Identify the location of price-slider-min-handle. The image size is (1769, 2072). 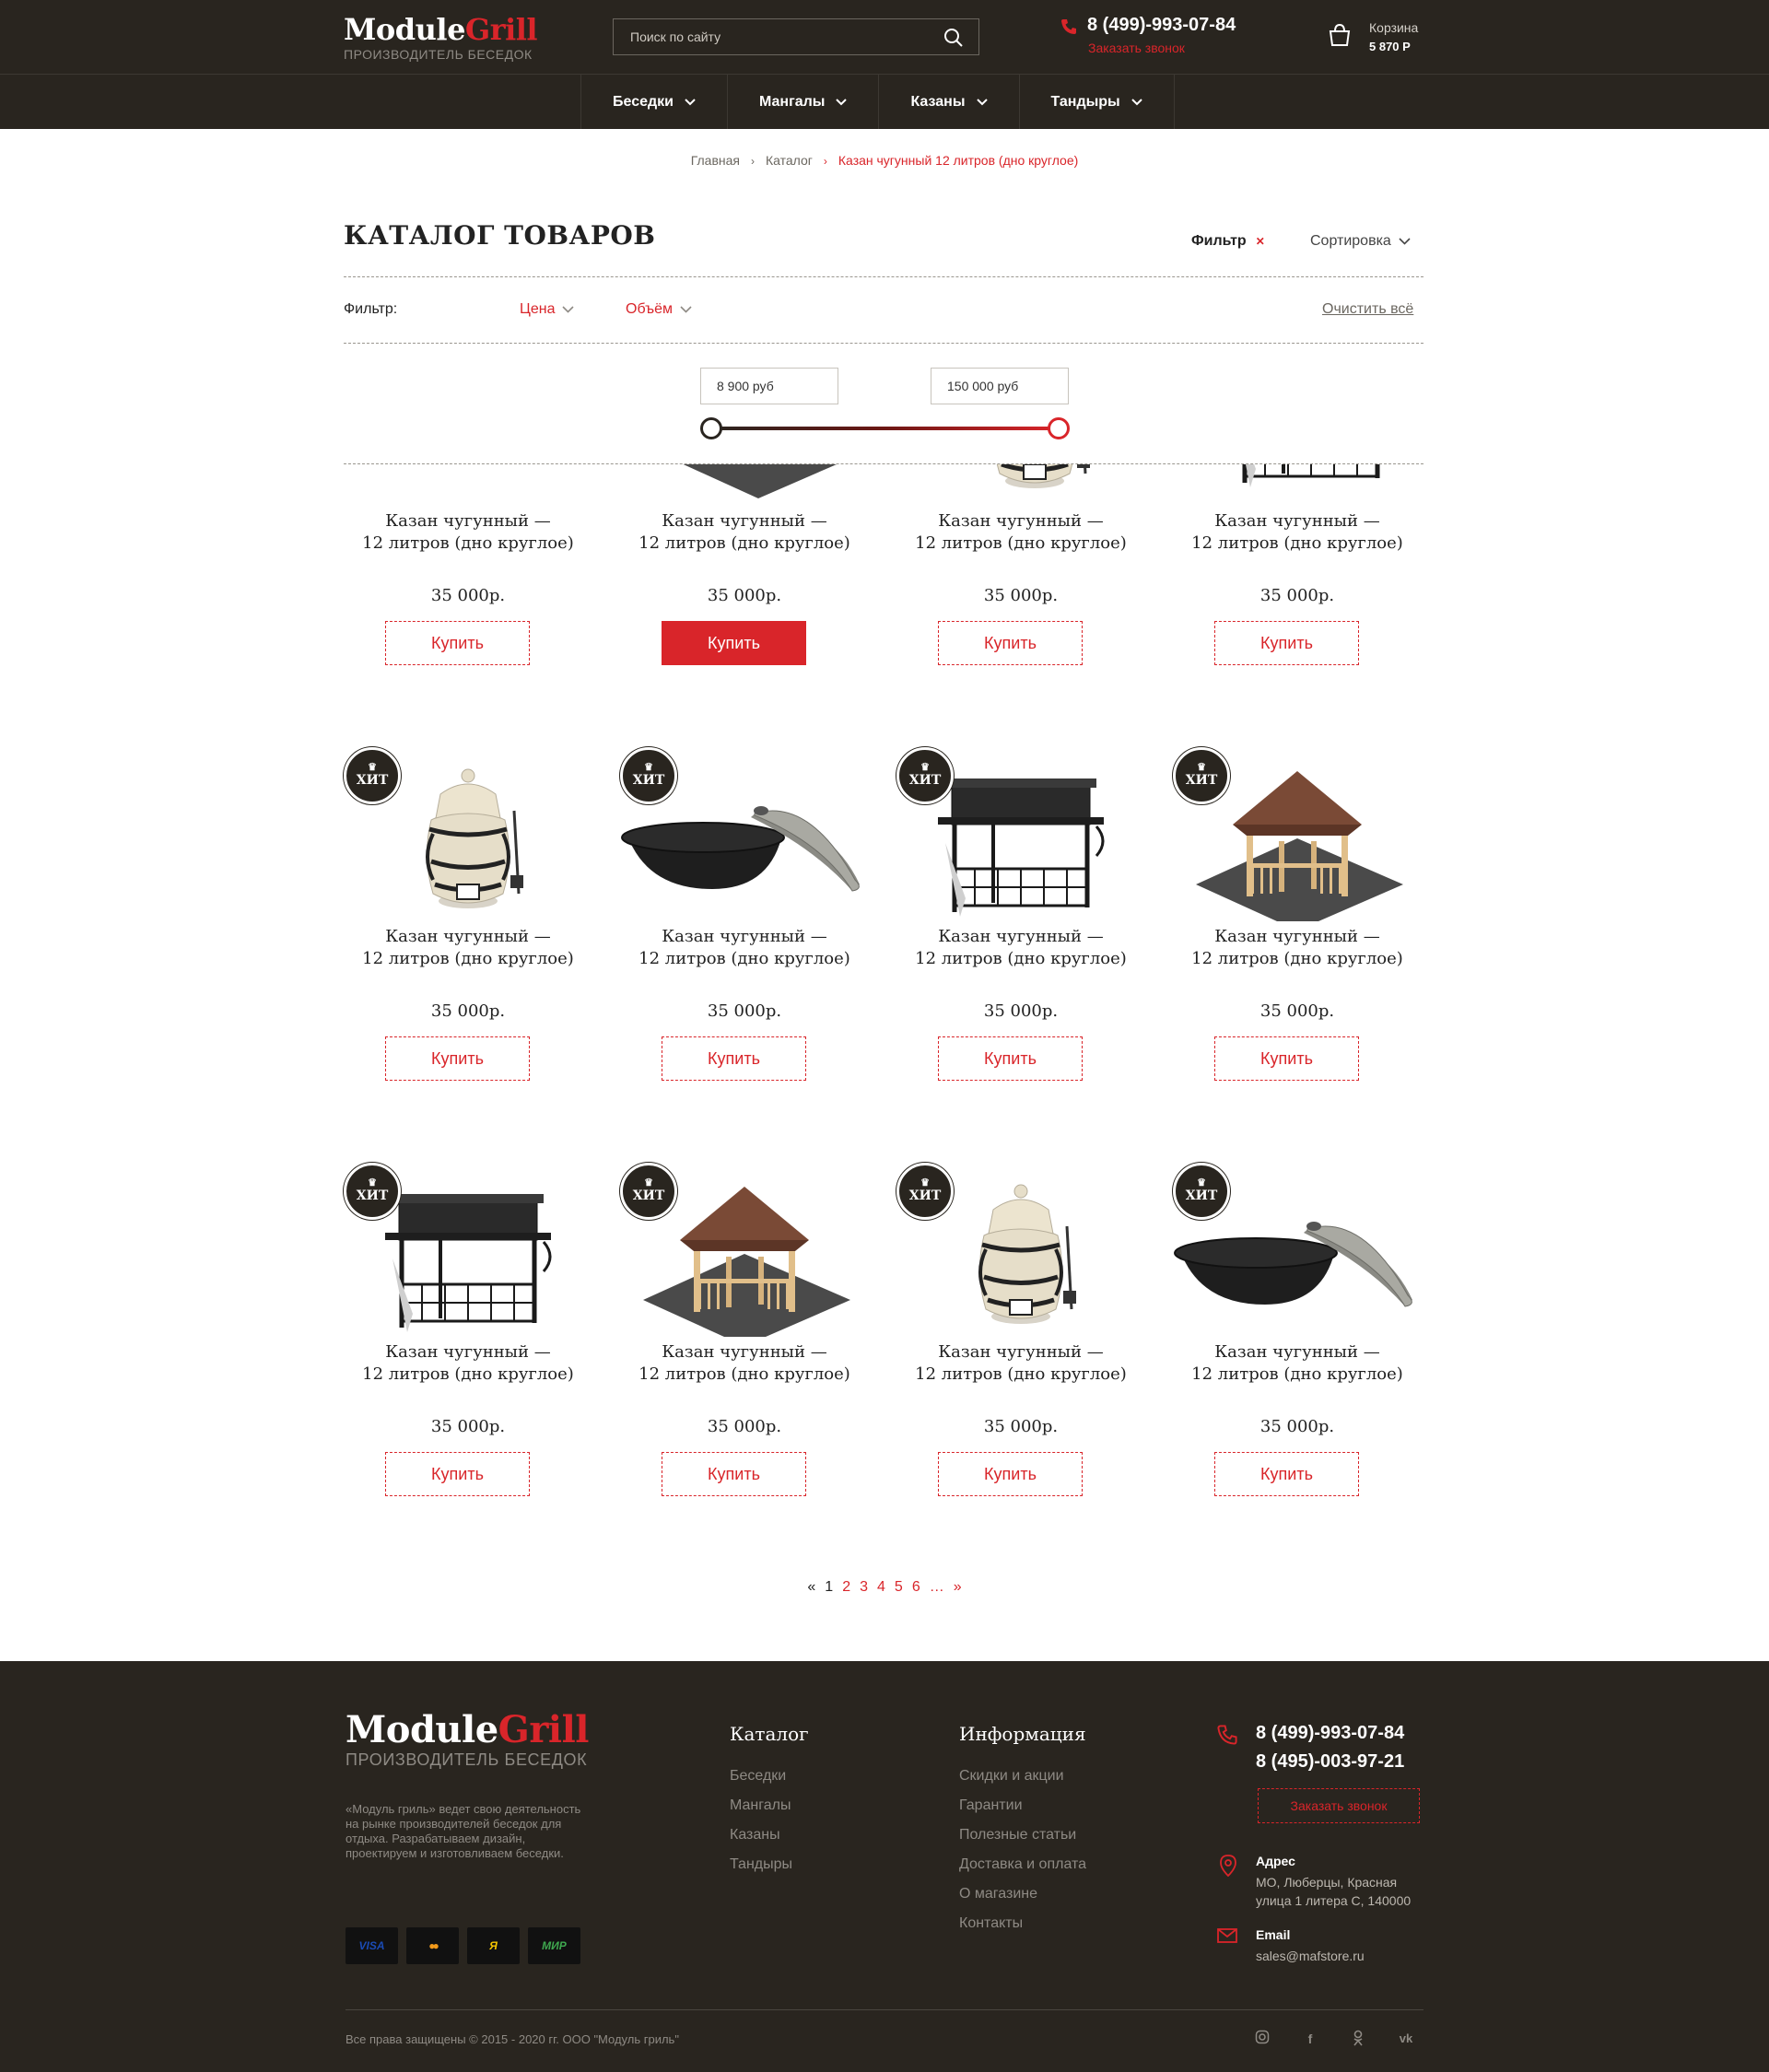
(711, 428).